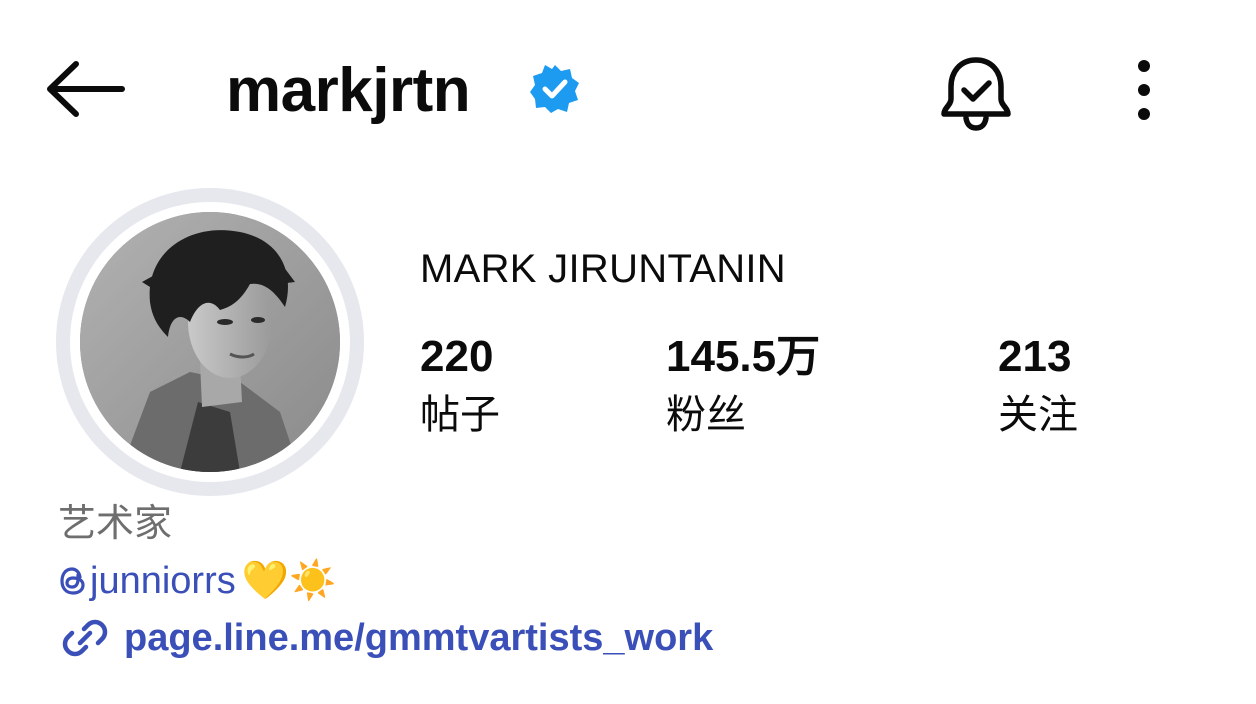 The height and width of the screenshot is (704, 1256). I want to click on following-count: 213, so click(1035, 356).